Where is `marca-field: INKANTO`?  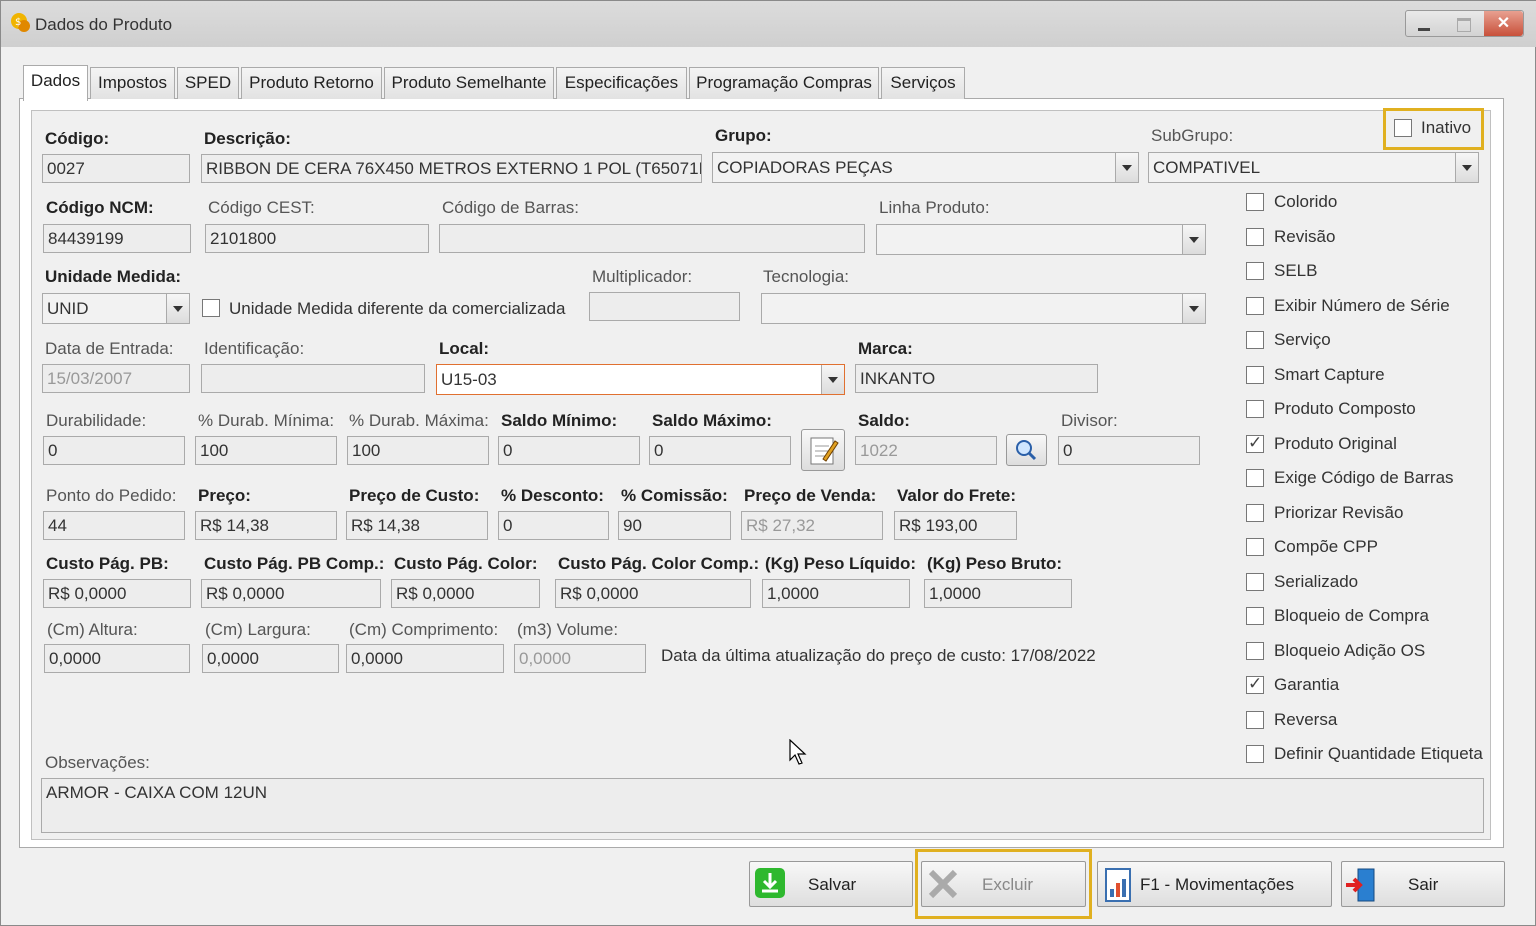 marca-field: INKANTO is located at coordinates (976, 378).